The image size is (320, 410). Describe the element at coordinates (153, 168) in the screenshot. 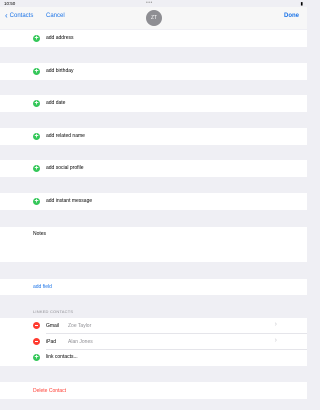

I see `add-social-profile-row: + add social profile` at that location.